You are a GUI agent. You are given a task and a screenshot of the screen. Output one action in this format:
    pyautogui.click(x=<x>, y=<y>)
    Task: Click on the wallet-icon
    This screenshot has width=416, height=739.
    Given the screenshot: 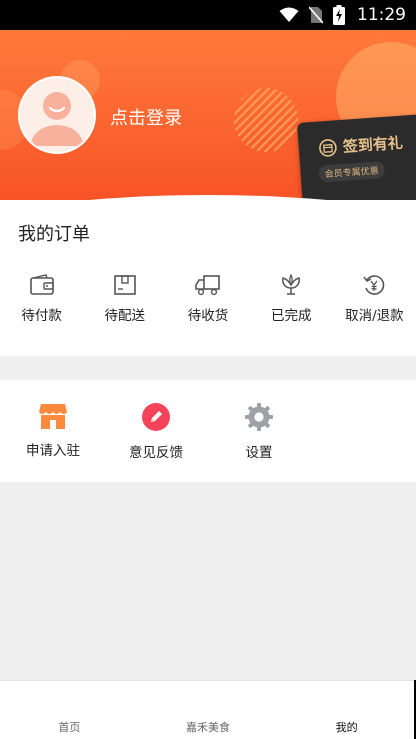 What is the action you would take?
    pyautogui.click(x=41, y=284)
    